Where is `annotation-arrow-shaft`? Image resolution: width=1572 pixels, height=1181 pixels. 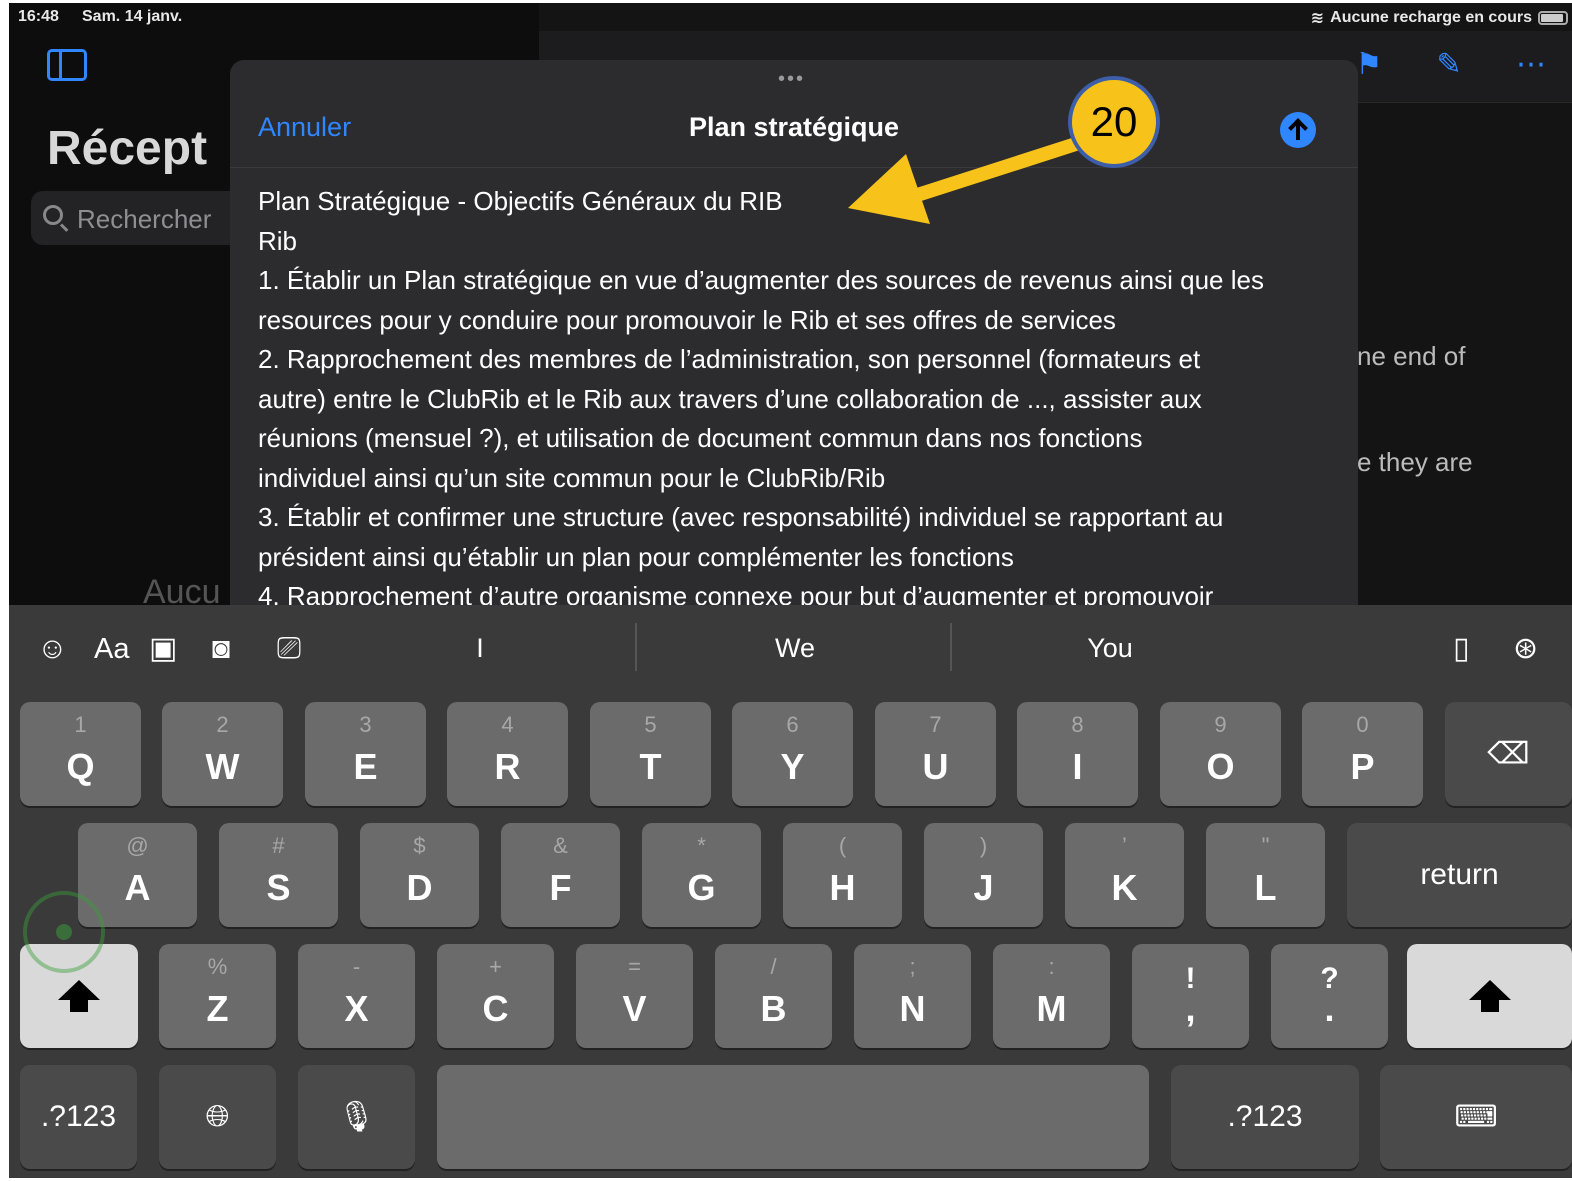
annotation-arrow-shaft is located at coordinates (995, 170).